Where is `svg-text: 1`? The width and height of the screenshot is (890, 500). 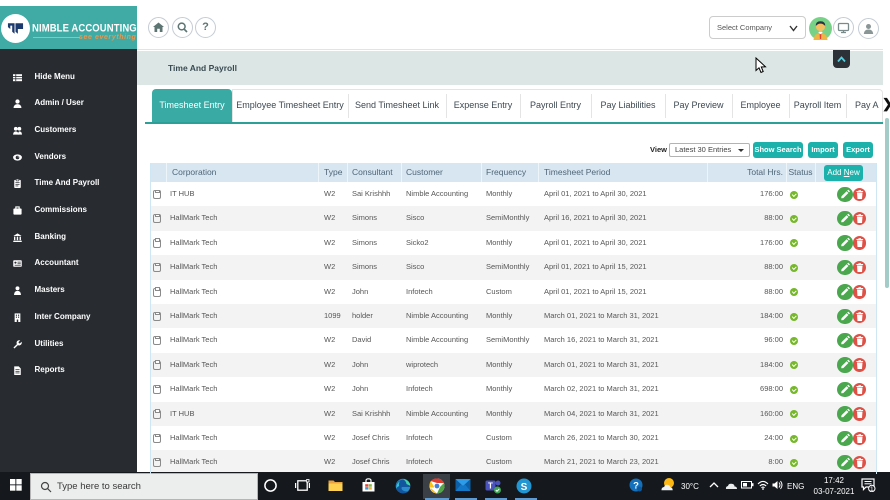
svg-text: 1 is located at coordinates (872, 489).